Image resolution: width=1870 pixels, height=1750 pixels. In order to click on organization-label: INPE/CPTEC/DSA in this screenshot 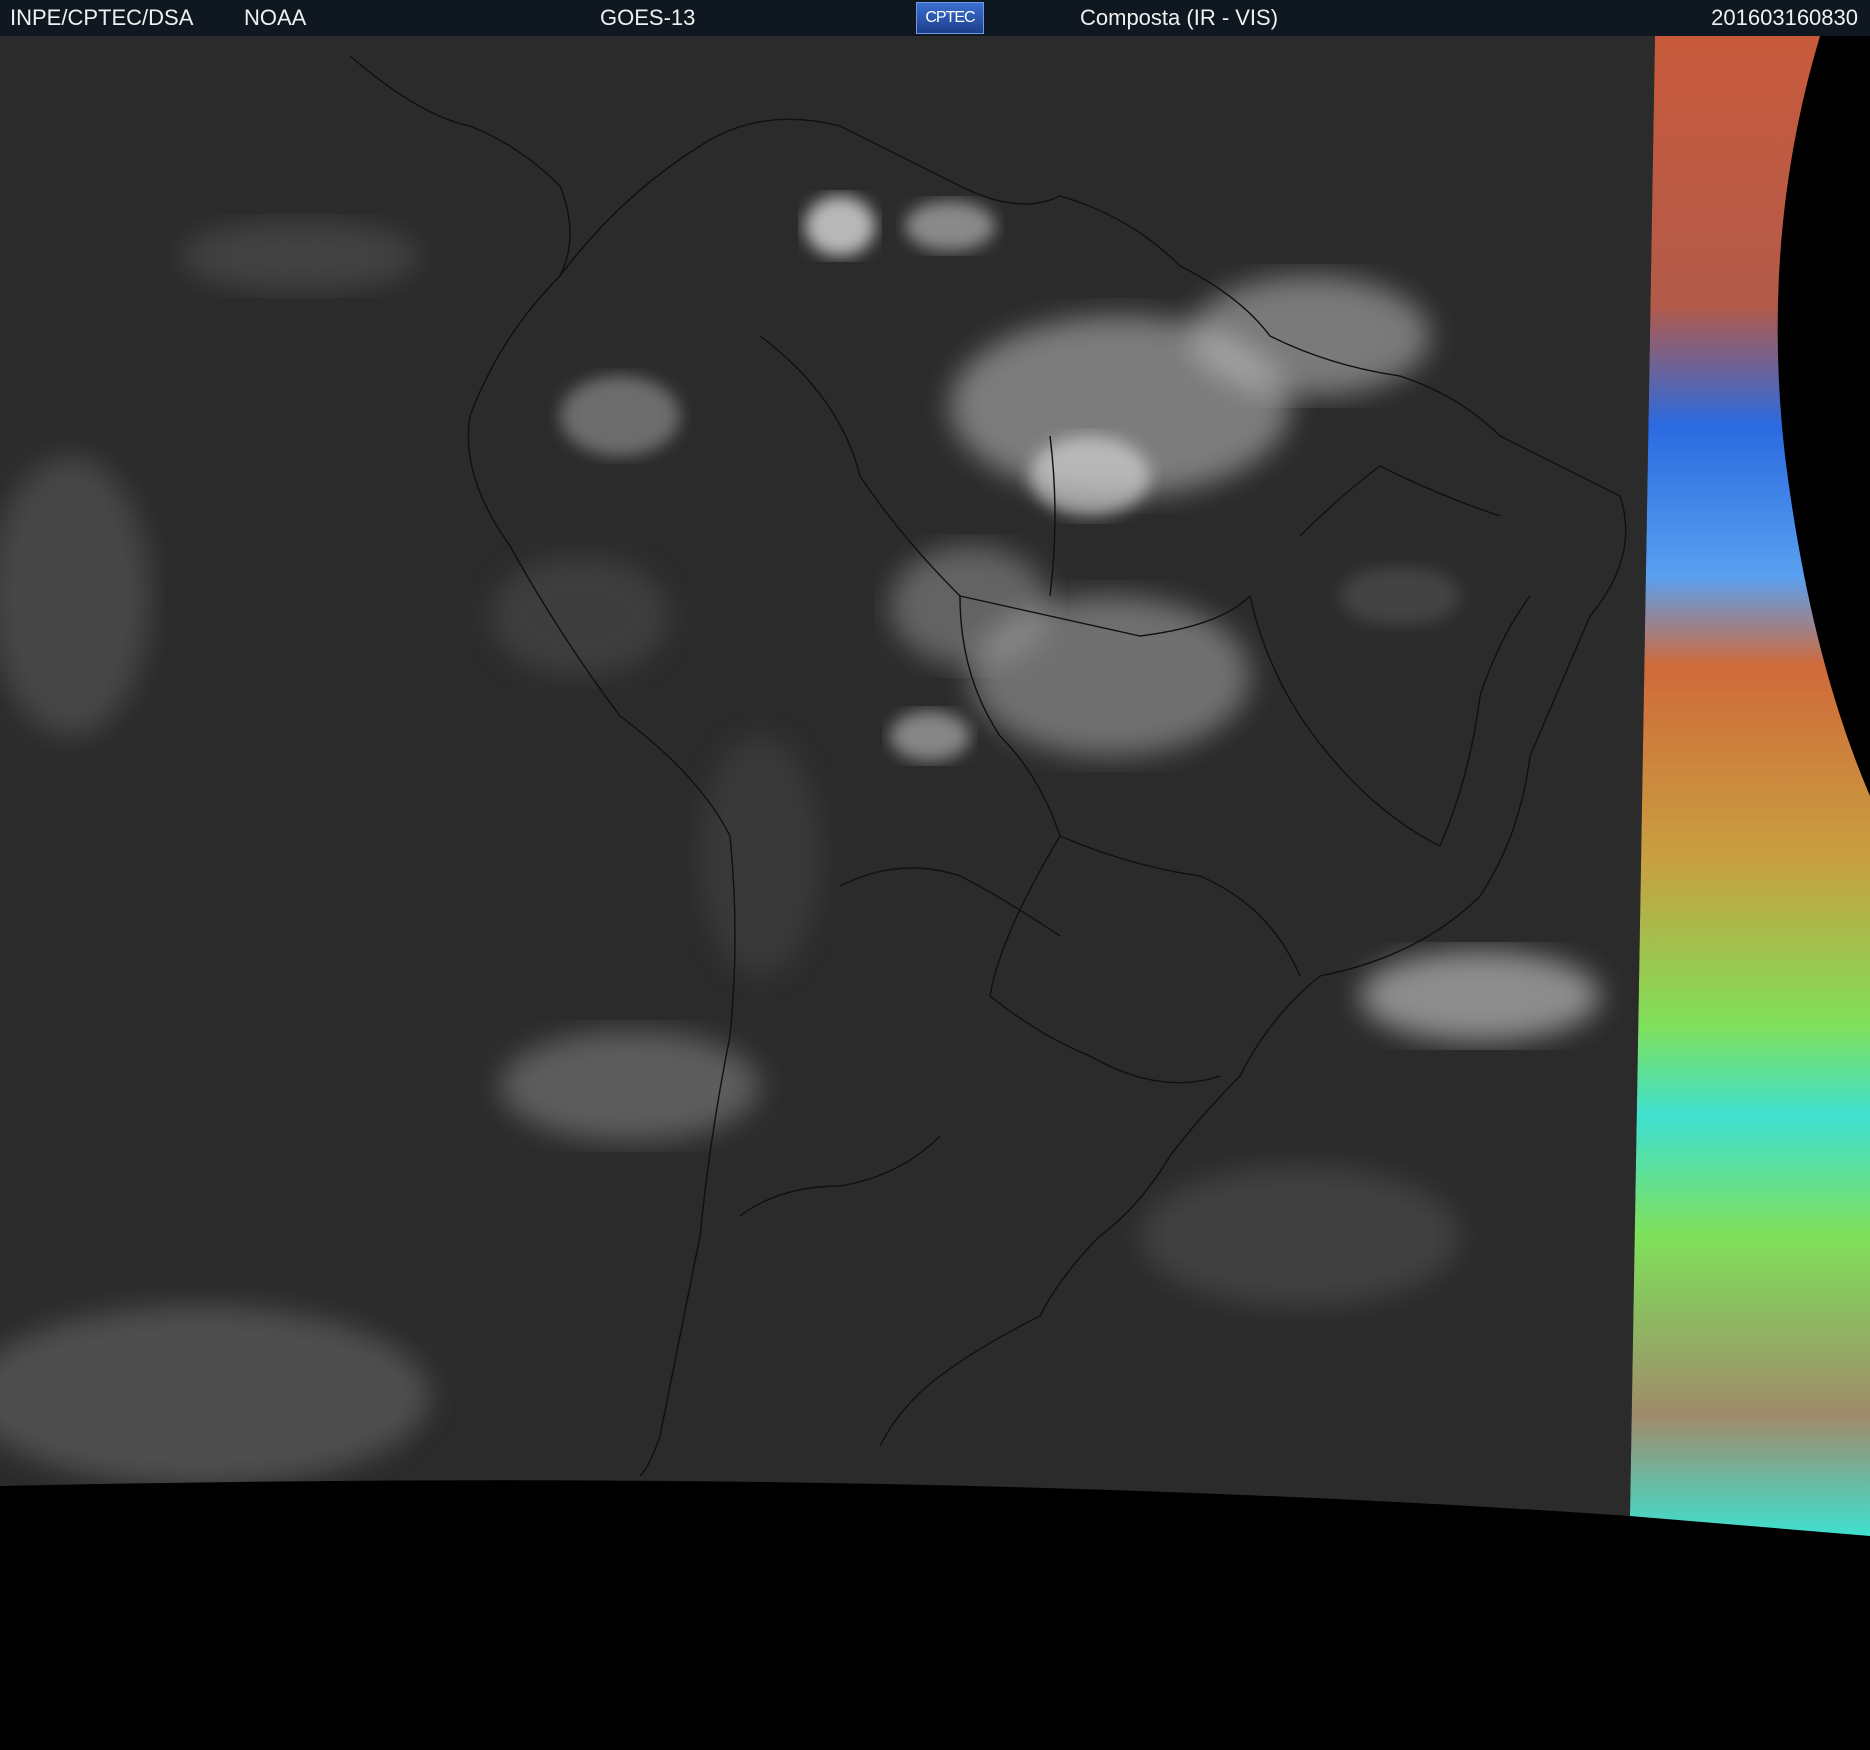, I will do `click(102, 17)`.